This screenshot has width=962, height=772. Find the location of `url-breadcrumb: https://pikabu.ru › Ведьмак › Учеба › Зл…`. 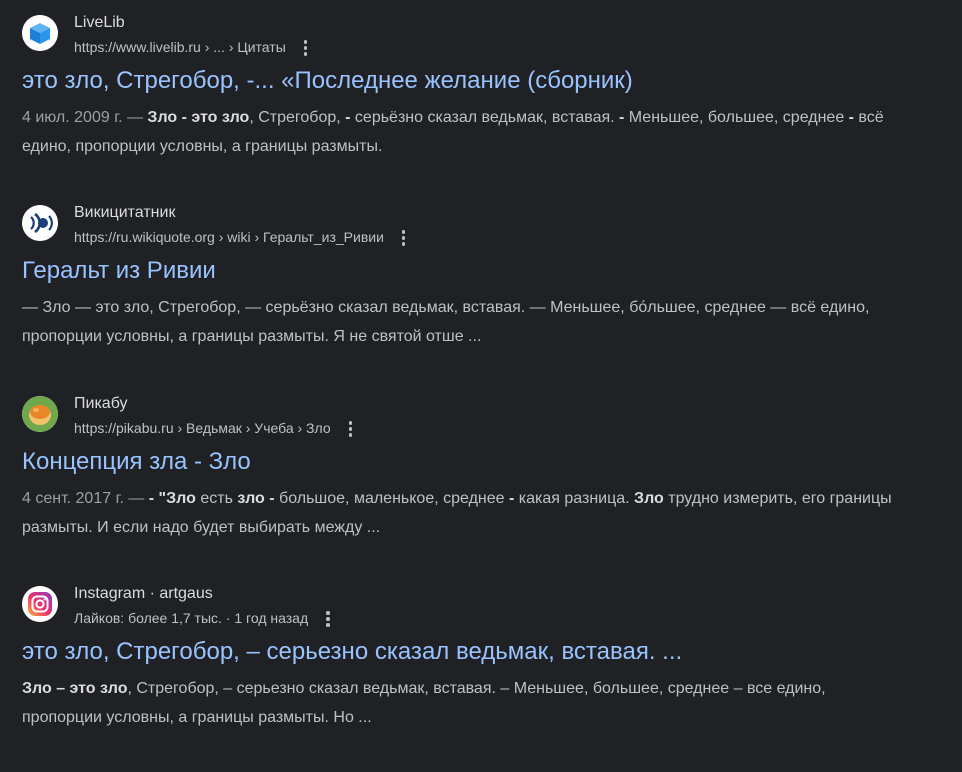

url-breadcrumb: https://pikabu.ru › Ведьмак › Учеба › Зл… is located at coordinates (202, 428).